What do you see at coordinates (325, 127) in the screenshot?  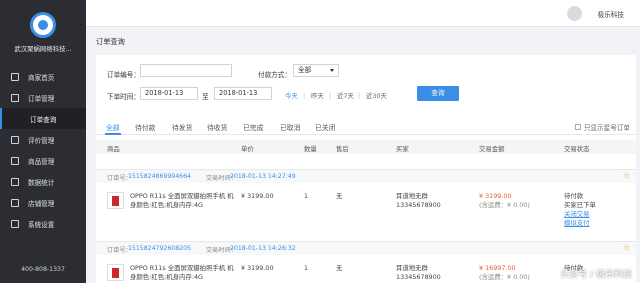 I see `tab-closed: 已关闭` at bounding box center [325, 127].